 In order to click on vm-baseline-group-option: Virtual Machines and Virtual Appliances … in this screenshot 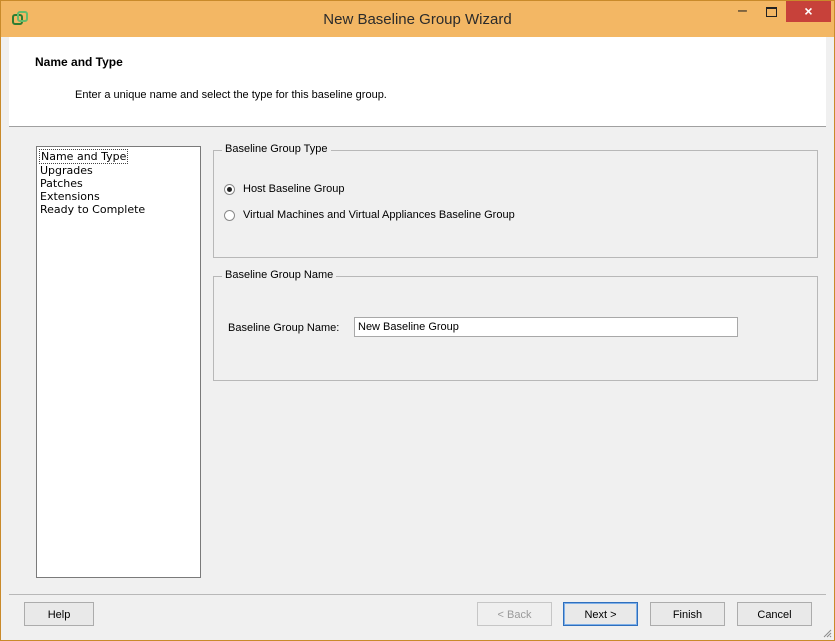, I will do `click(369, 215)`.